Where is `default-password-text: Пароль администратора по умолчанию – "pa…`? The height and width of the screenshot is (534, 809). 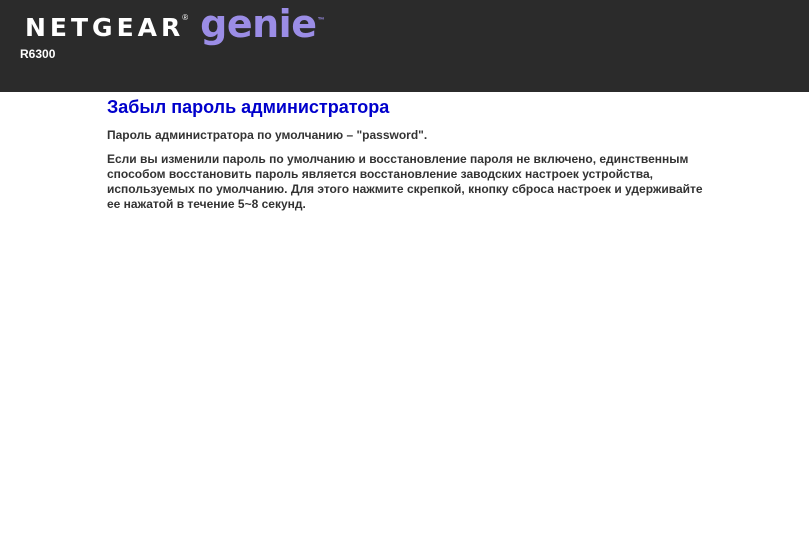
default-password-text: Пароль администратора по умолчанию – "pa… is located at coordinates (267, 135).